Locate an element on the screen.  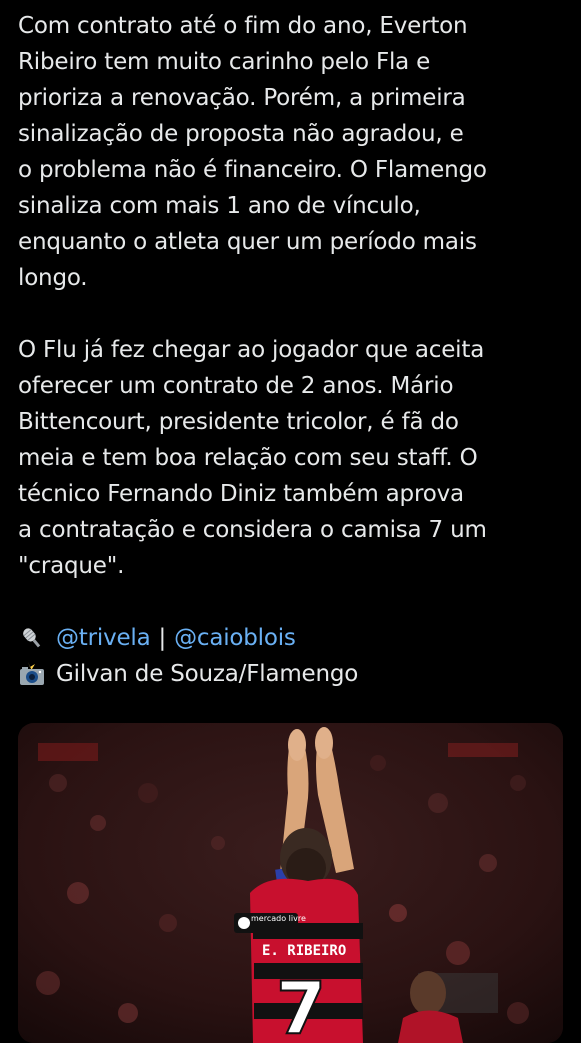
photo-credit-text: Gilvan de Souza/Flamengo is located at coordinates (207, 674).